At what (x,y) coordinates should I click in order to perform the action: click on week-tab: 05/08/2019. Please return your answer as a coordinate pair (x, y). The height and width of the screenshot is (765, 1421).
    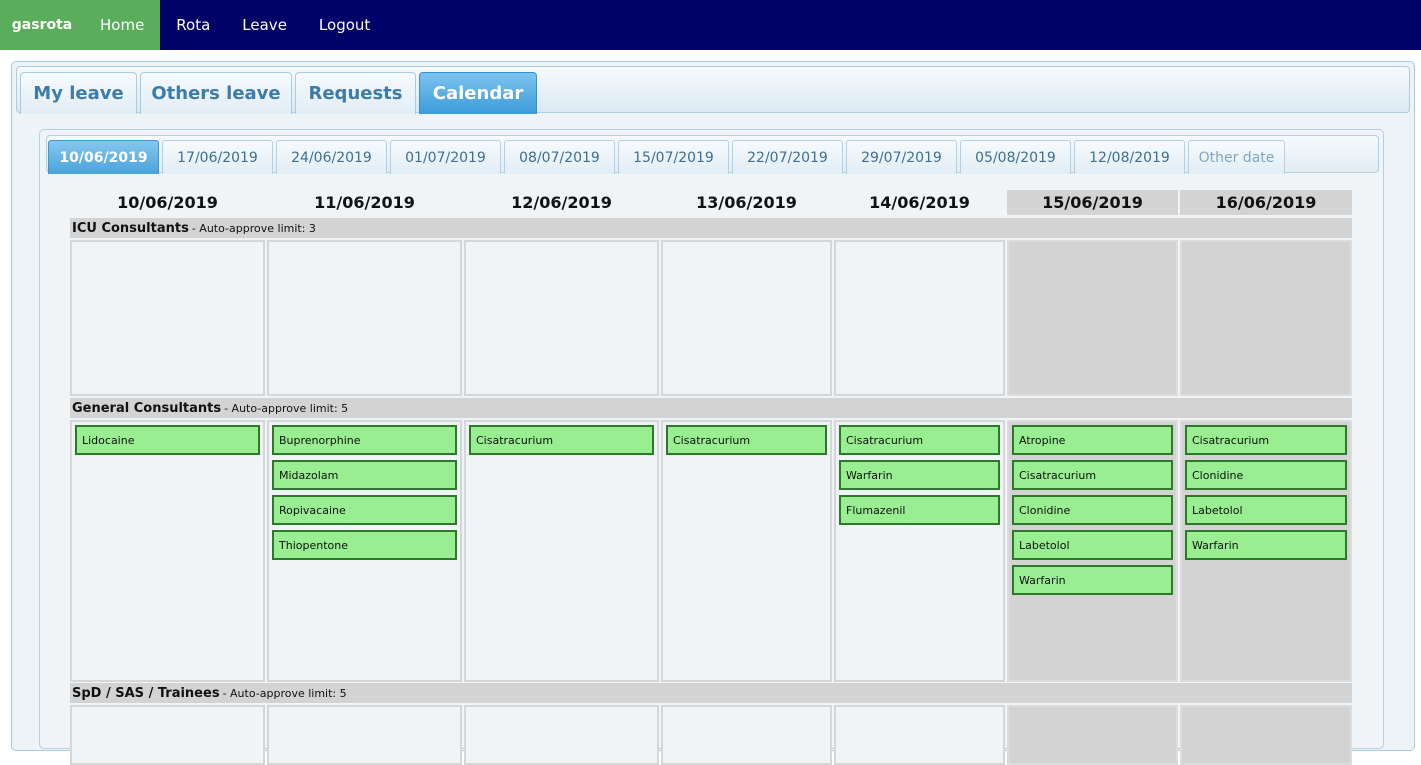
    Looking at the image, I should click on (1015, 157).